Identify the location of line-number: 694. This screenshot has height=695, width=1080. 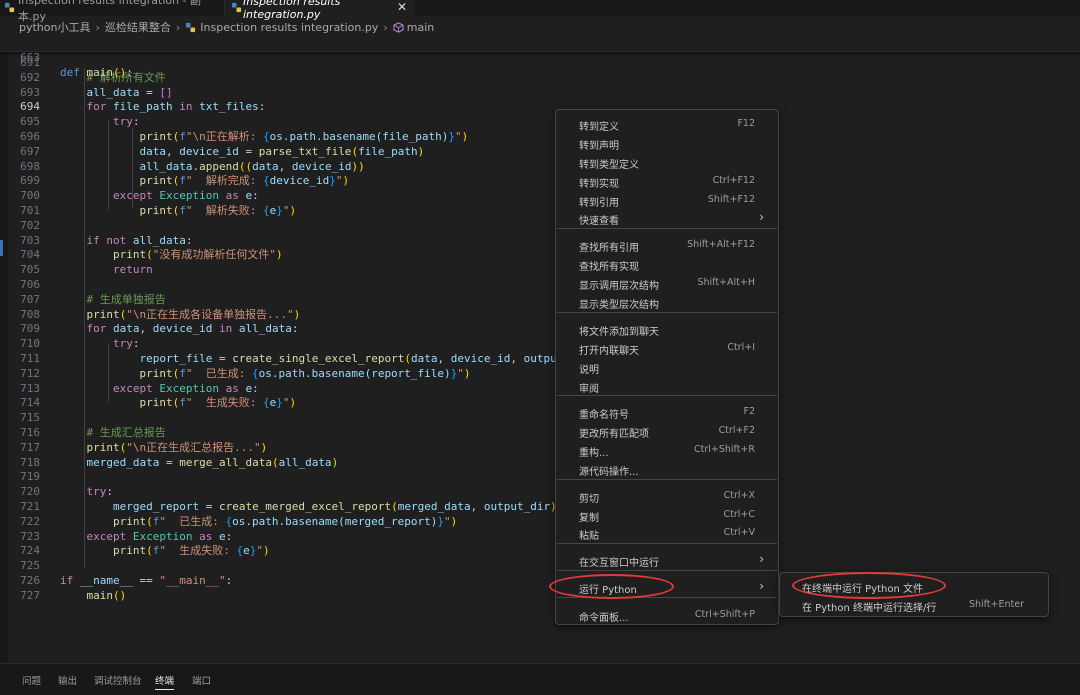
(30, 107).